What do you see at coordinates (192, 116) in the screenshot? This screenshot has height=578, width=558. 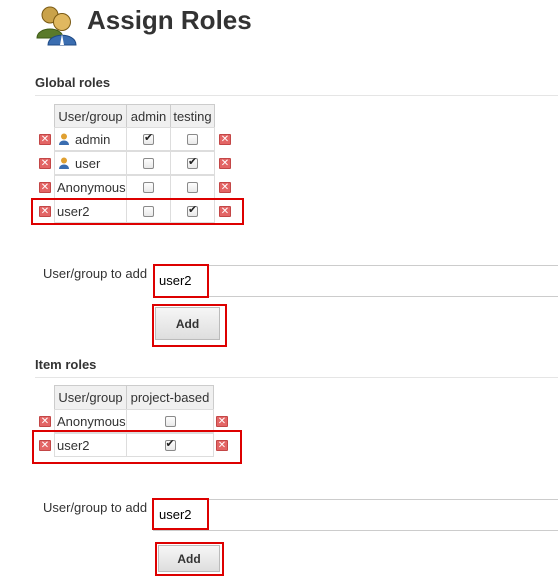 I see `column-header-testing: testing` at bounding box center [192, 116].